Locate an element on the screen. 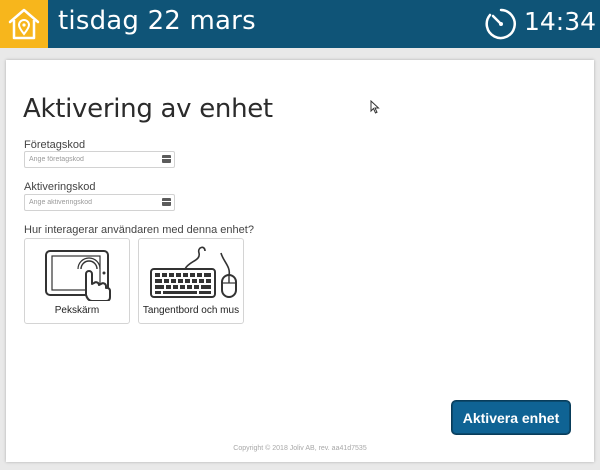 This screenshot has width=600, height=470. option-keyboard-mouse-label: Tangentbord och mus is located at coordinates (191, 310).